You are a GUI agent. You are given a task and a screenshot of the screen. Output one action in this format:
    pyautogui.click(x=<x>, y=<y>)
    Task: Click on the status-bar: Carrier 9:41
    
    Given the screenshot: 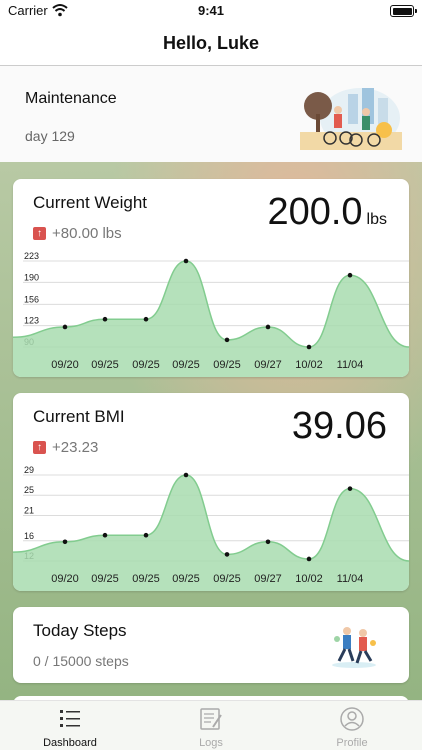 What is the action you would take?
    pyautogui.click(x=211, y=11)
    